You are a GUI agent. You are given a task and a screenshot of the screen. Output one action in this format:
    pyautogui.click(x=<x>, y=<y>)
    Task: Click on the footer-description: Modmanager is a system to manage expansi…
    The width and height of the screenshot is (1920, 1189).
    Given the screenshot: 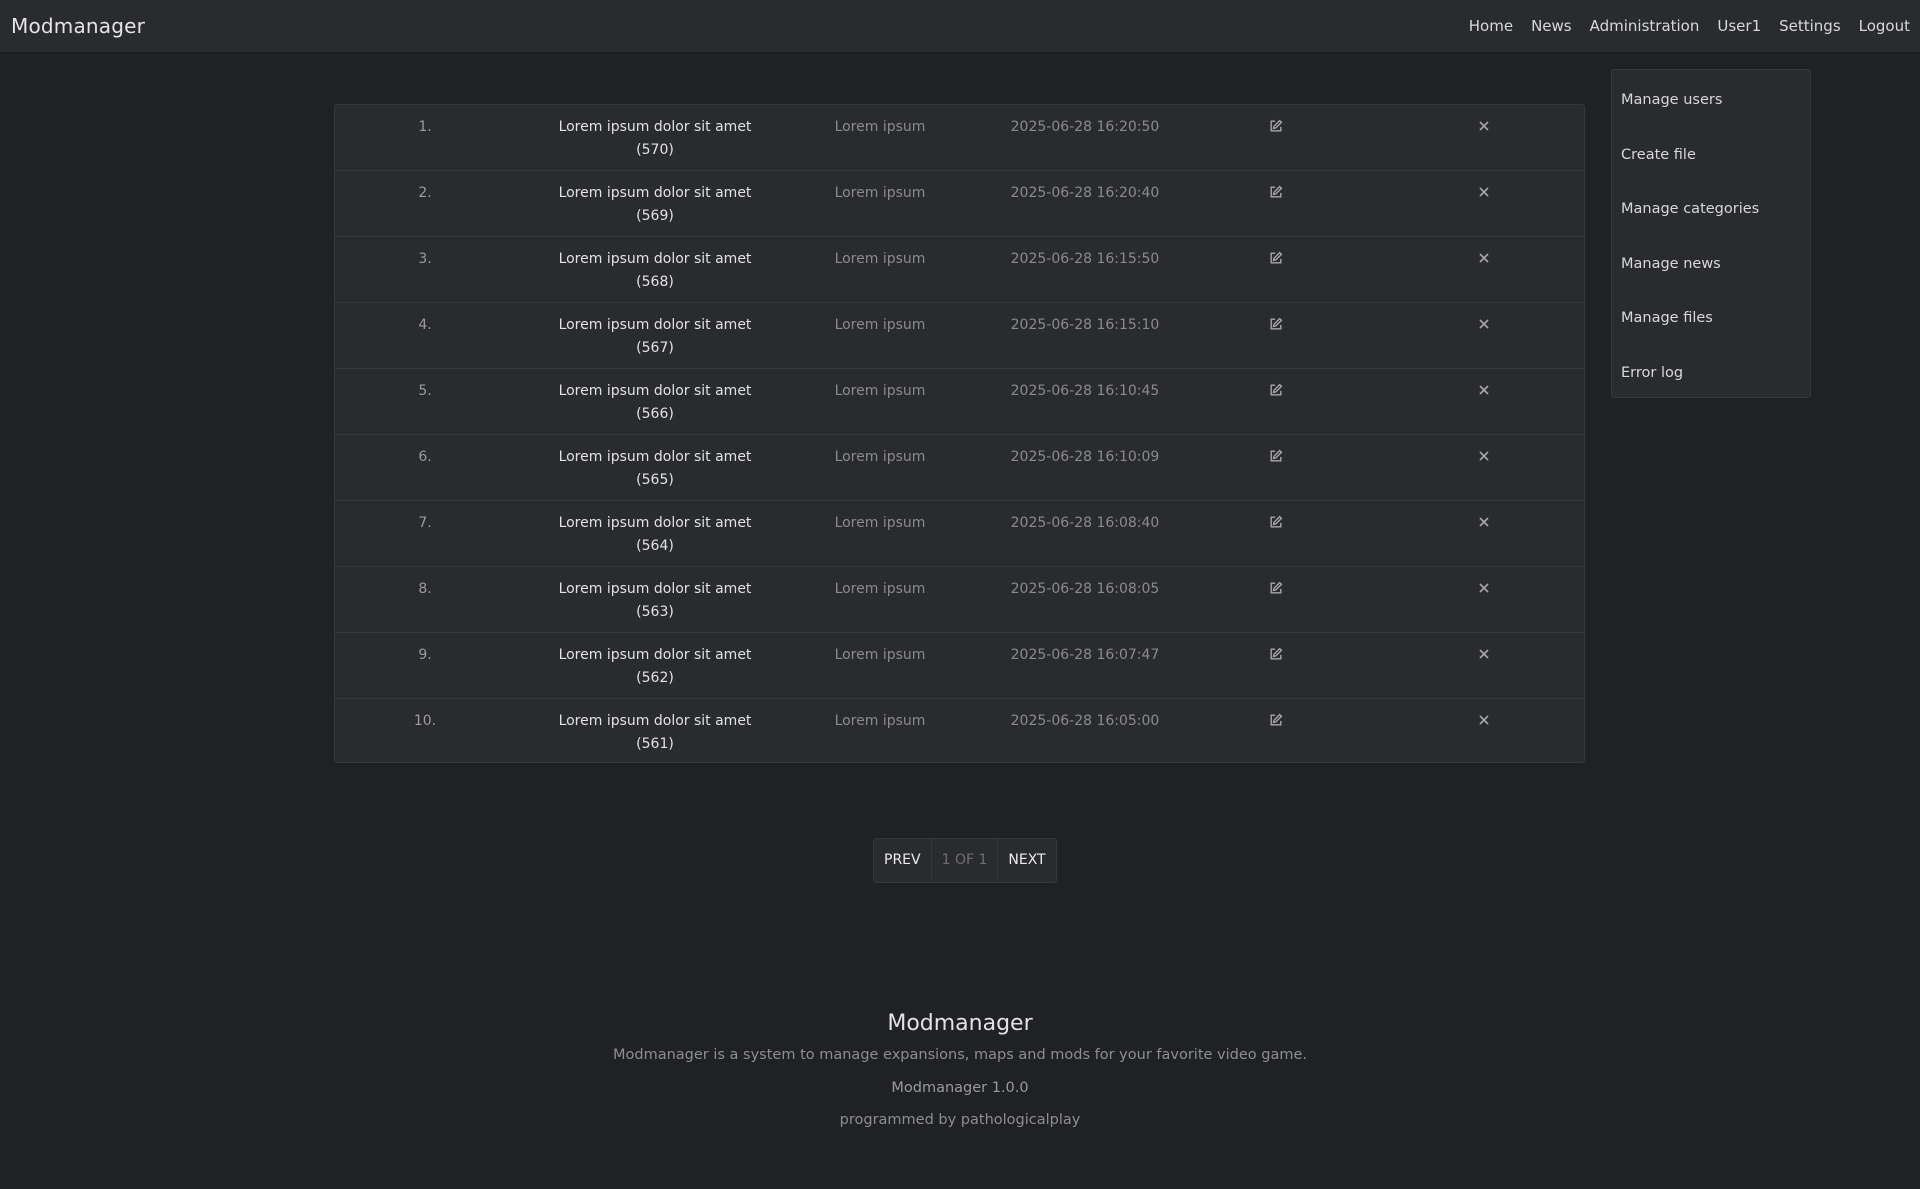 What is the action you would take?
    pyautogui.click(x=959, y=1055)
    